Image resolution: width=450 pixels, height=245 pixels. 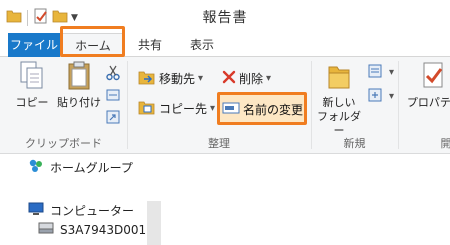 I want to click on group-divider, so click(x=398, y=105).